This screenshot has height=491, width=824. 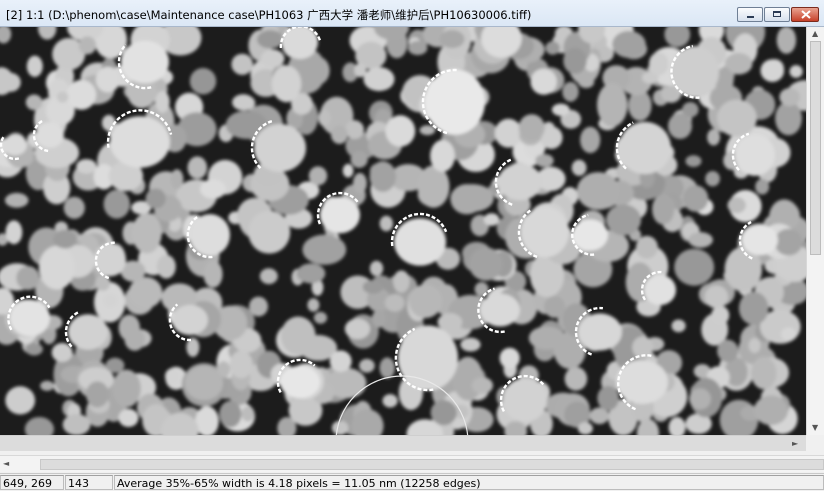 What do you see at coordinates (805, 14) in the screenshot?
I see `close-button` at bounding box center [805, 14].